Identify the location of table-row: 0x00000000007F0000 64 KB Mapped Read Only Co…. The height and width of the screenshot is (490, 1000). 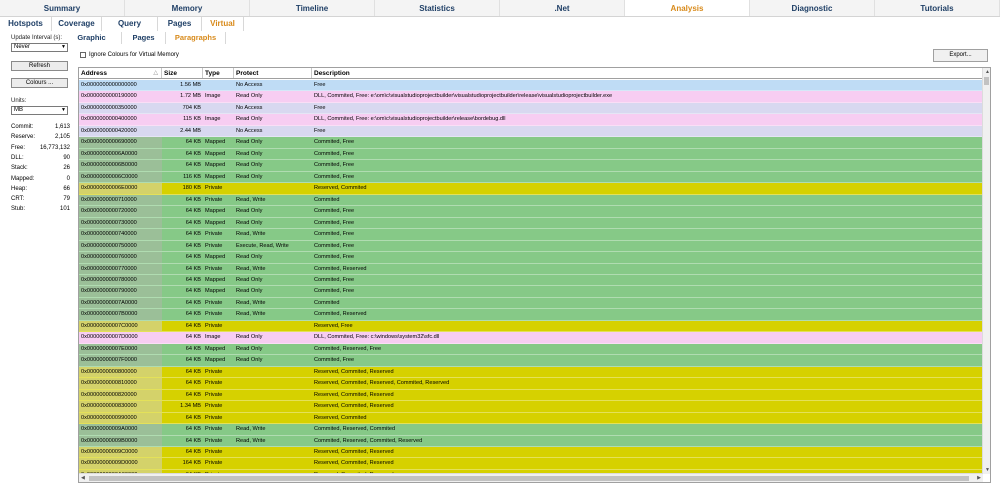
(531, 361).